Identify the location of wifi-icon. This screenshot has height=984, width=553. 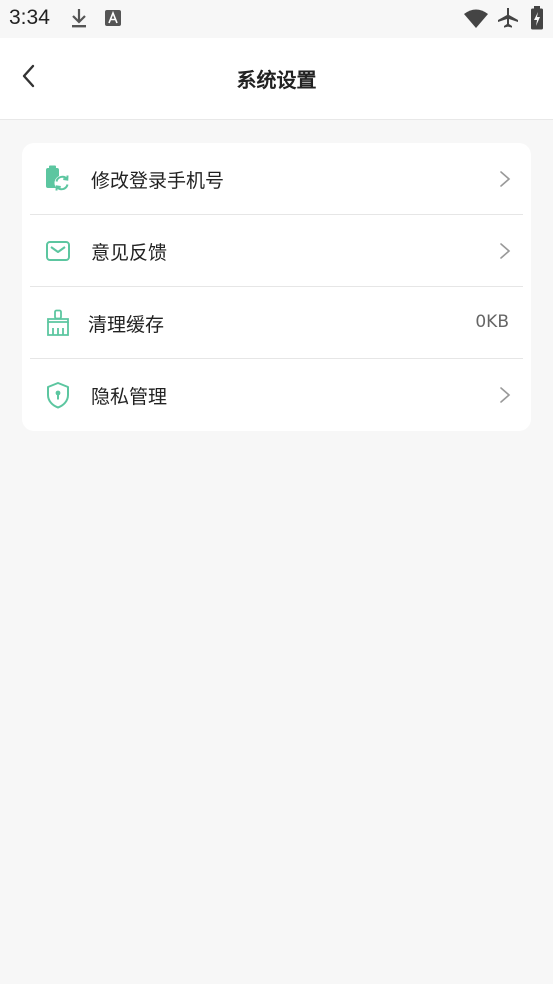
(476, 21).